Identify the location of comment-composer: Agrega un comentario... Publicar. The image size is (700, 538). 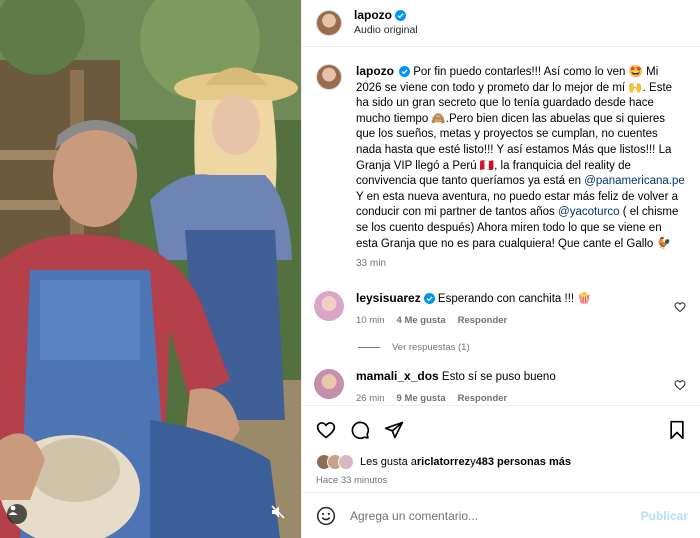
(501, 515).